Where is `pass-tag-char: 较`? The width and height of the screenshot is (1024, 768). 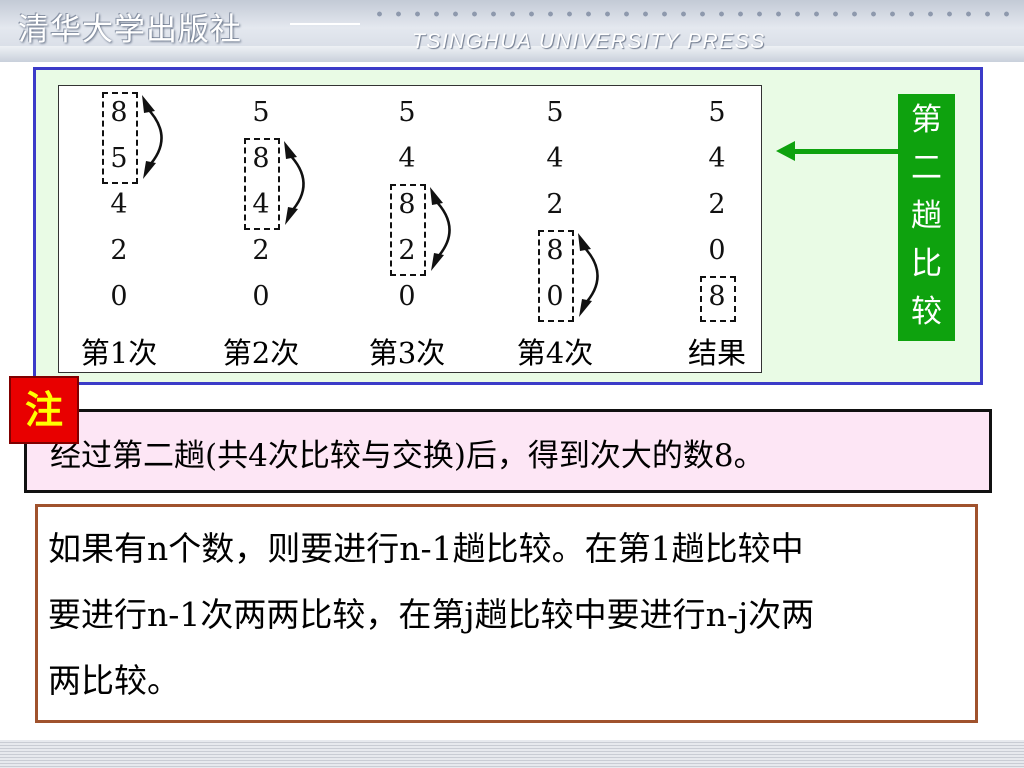 pass-tag-char: 较 is located at coordinates (926, 312).